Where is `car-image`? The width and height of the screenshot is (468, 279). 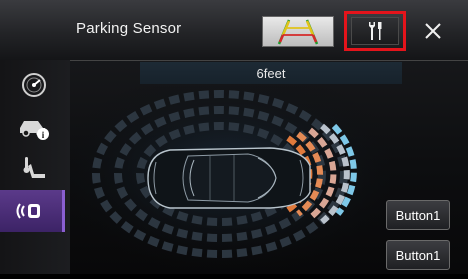
car-image is located at coordinates (229, 178).